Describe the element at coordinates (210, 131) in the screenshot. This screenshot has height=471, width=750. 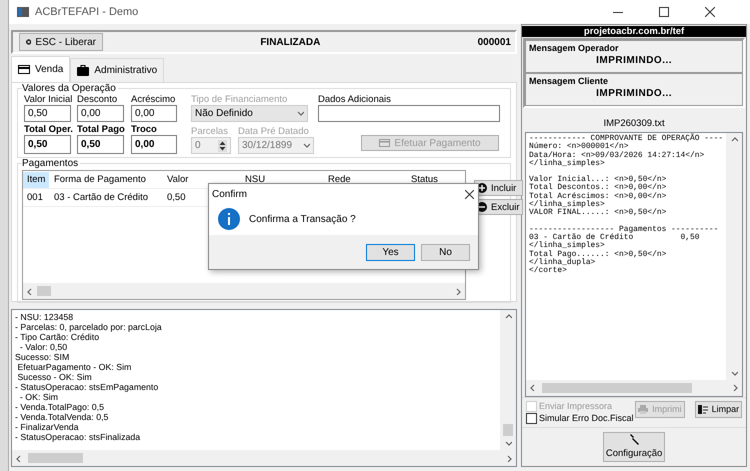
I see `field-label: Parcelas` at that location.